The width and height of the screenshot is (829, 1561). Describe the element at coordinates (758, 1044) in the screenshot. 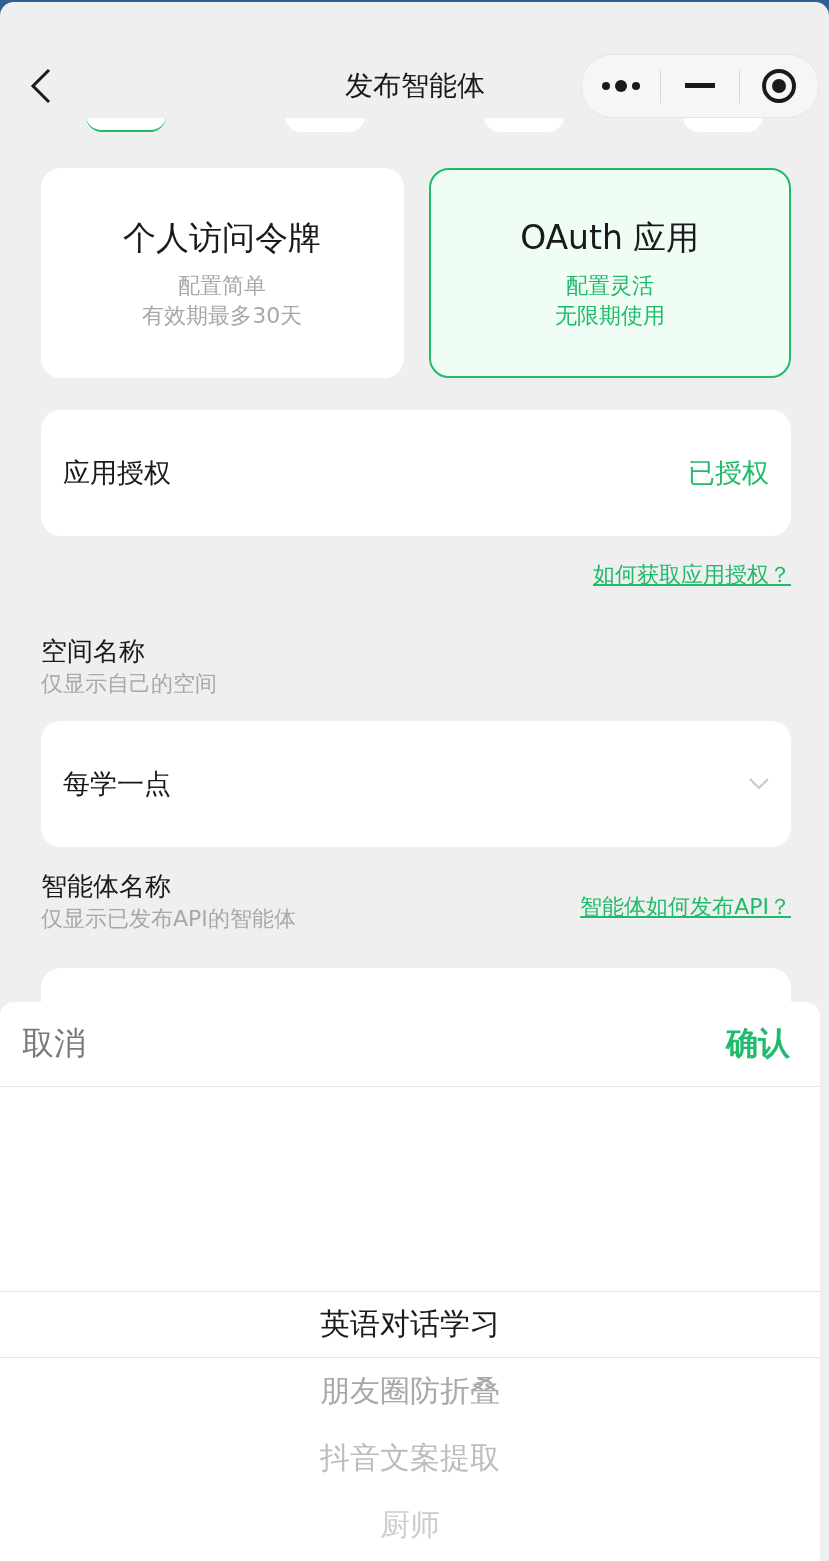

I see `confirm-button: 确认` at that location.